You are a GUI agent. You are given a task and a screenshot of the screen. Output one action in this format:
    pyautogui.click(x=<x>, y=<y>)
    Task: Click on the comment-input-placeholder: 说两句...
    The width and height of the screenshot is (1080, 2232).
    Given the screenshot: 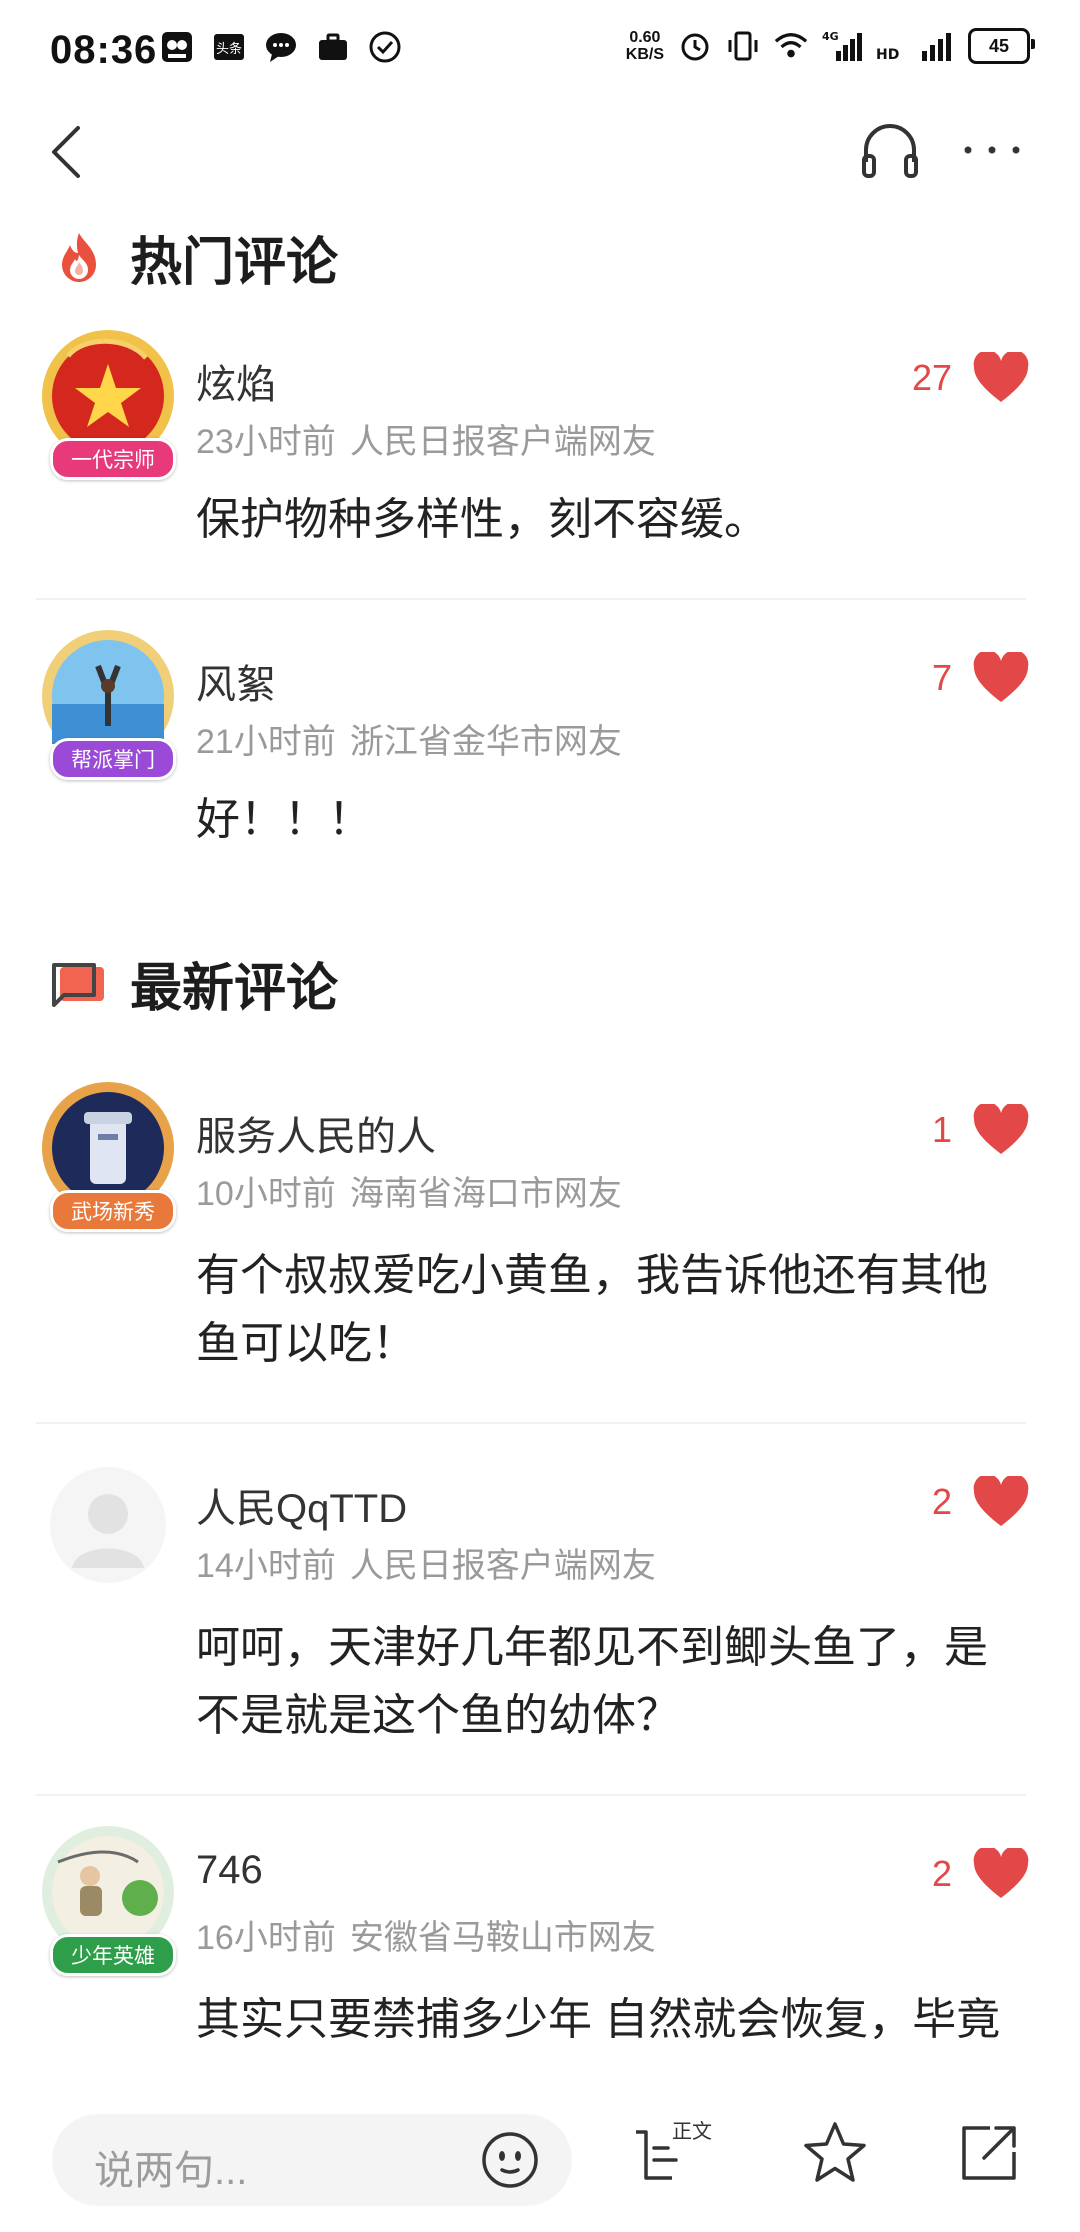 What is the action you would take?
    pyautogui.click(x=171, y=2171)
    